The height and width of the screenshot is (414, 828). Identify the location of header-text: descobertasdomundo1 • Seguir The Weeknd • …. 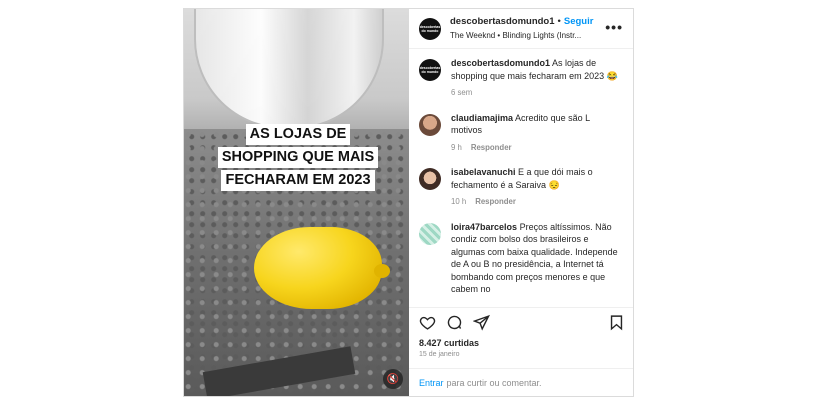
(521, 29).